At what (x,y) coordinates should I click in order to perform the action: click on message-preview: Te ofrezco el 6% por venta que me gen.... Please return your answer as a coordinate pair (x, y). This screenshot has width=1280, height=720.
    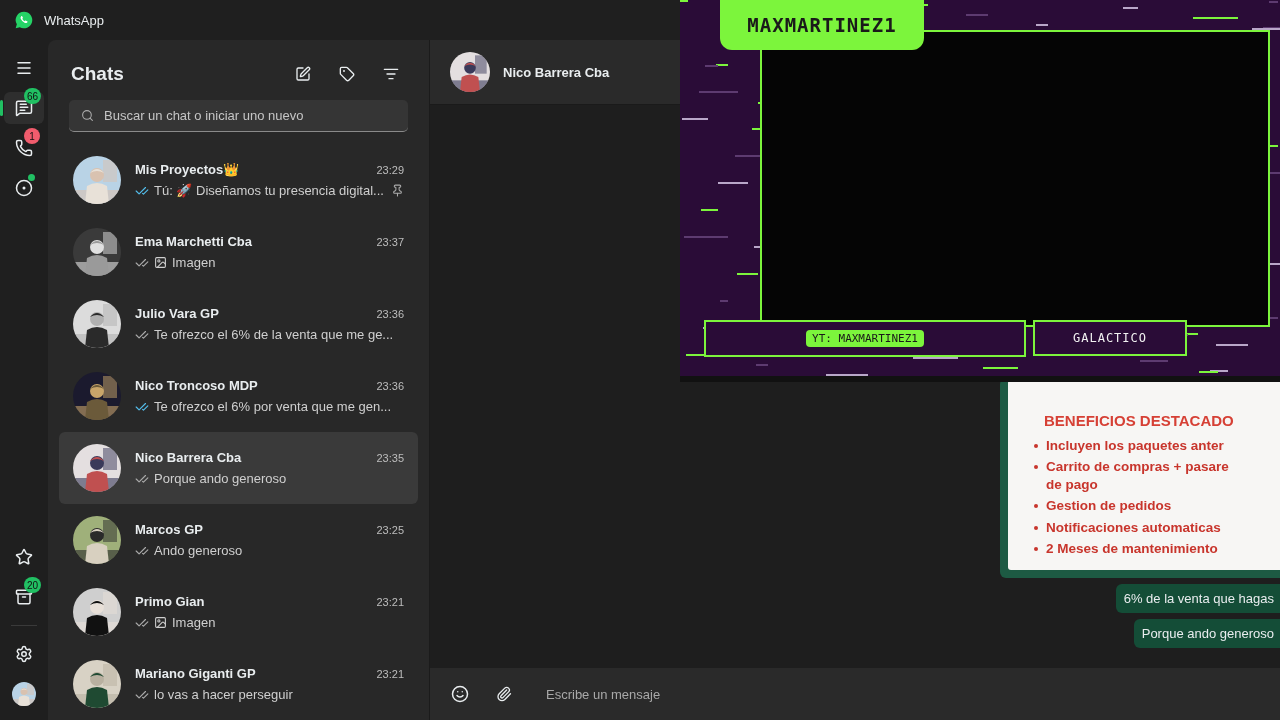
    Looking at the image, I should click on (273, 406).